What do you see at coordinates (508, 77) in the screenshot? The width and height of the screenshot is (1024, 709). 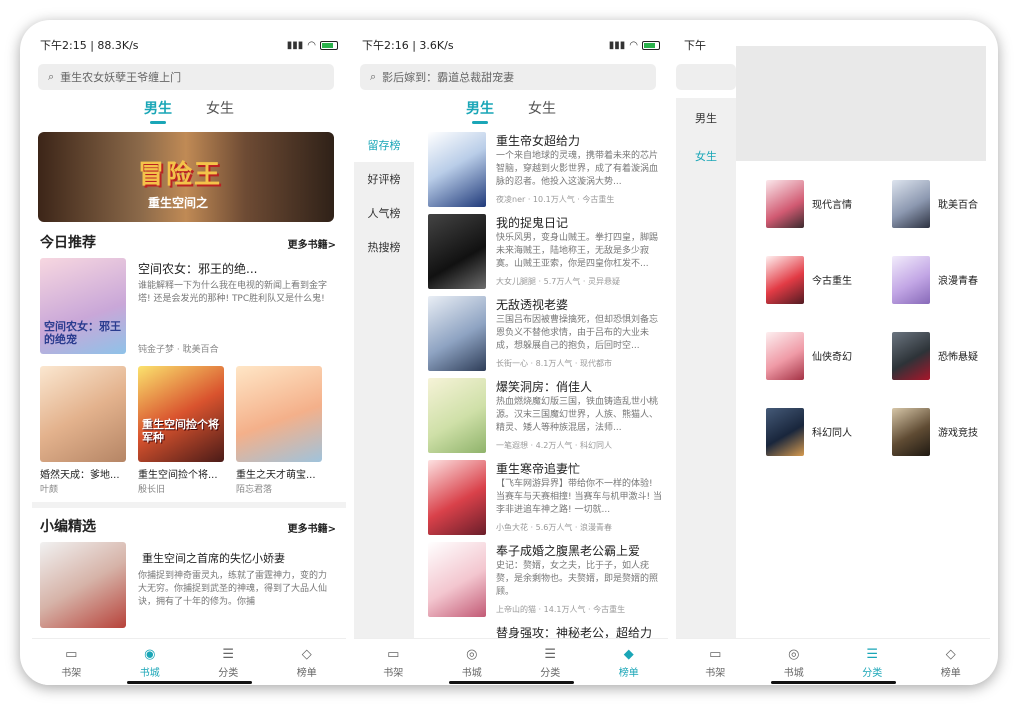 I see `search-input: ⌕ 影后嫁到：霸道总裁甜宠妻` at bounding box center [508, 77].